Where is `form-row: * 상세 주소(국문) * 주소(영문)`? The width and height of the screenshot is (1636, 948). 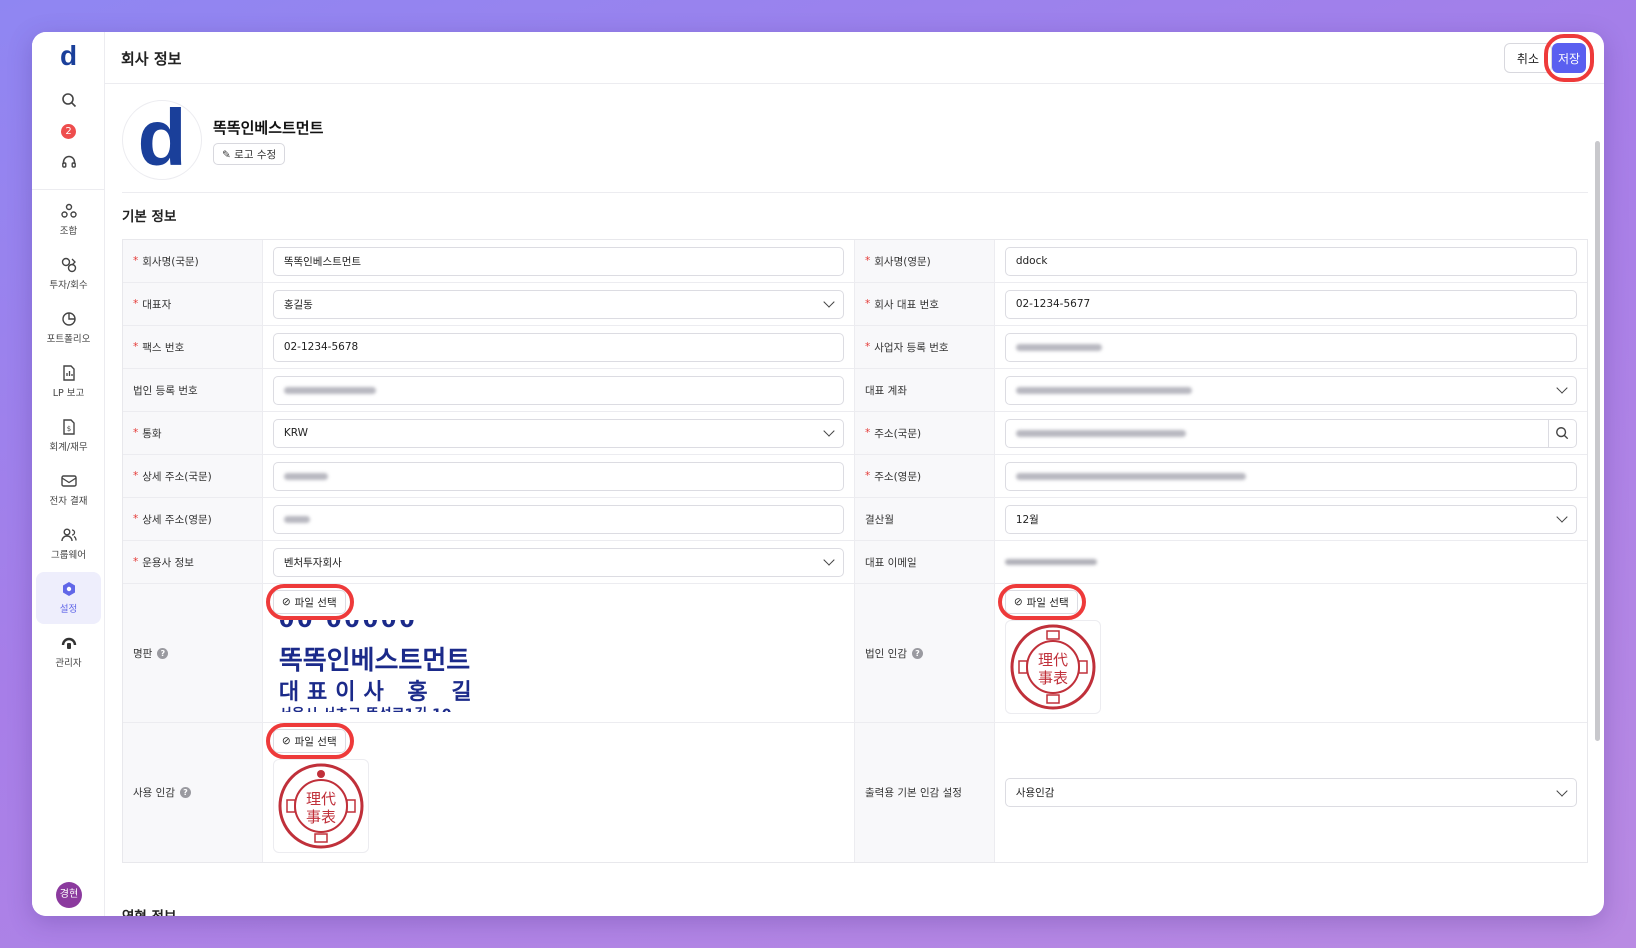
form-row: * 상세 주소(국문) * 주소(영문) is located at coordinates (855, 476).